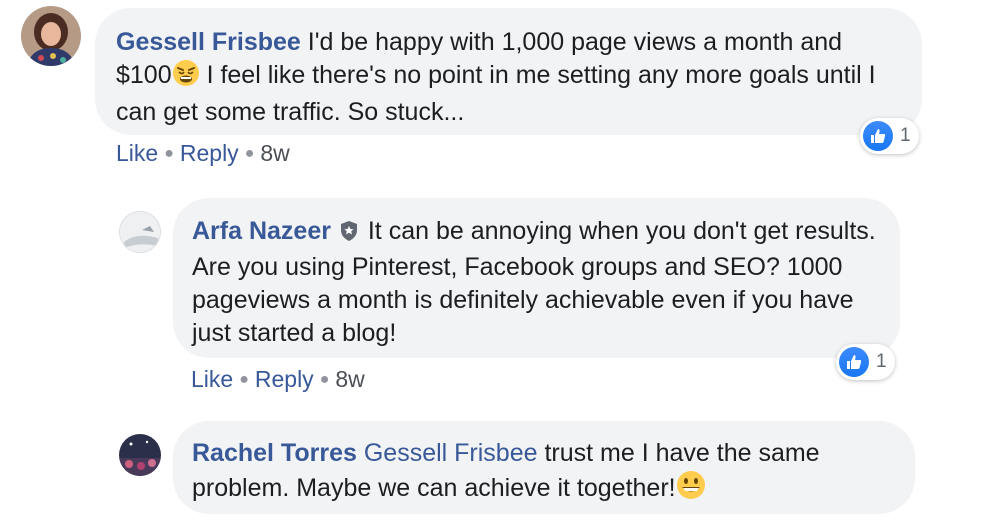 The height and width of the screenshot is (522, 1000). Describe the element at coordinates (186, 77) in the screenshot. I see `weary-face-emoji` at that location.